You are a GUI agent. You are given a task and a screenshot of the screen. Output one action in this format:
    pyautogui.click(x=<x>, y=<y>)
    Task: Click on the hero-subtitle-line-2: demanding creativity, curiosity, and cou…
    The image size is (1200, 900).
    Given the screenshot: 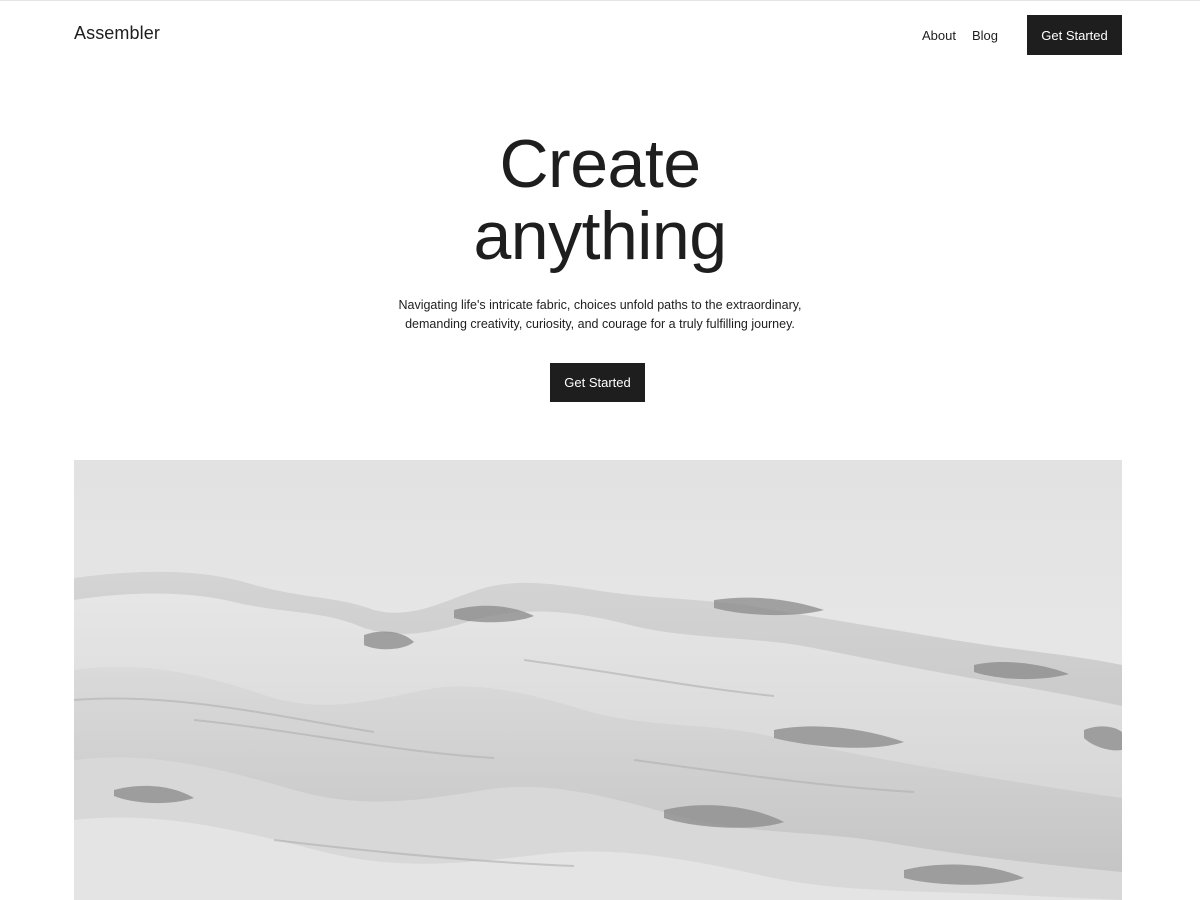 What is the action you would take?
    pyautogui.click(x=600, y=324)
    